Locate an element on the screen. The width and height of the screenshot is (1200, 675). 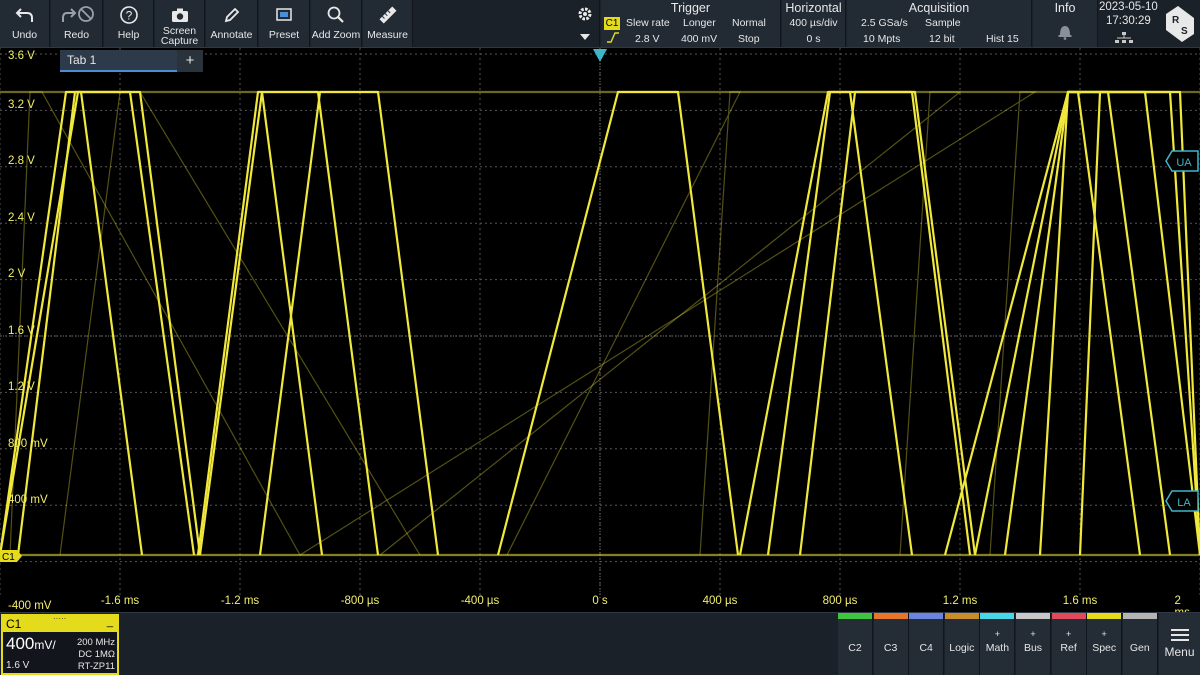
horizontal-title: Horizontal is located at coordinates (813, 8).